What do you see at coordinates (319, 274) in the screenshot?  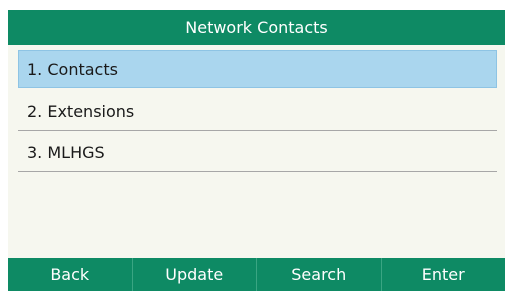 I see `search-button: Search` at bounding box center [319, 274].